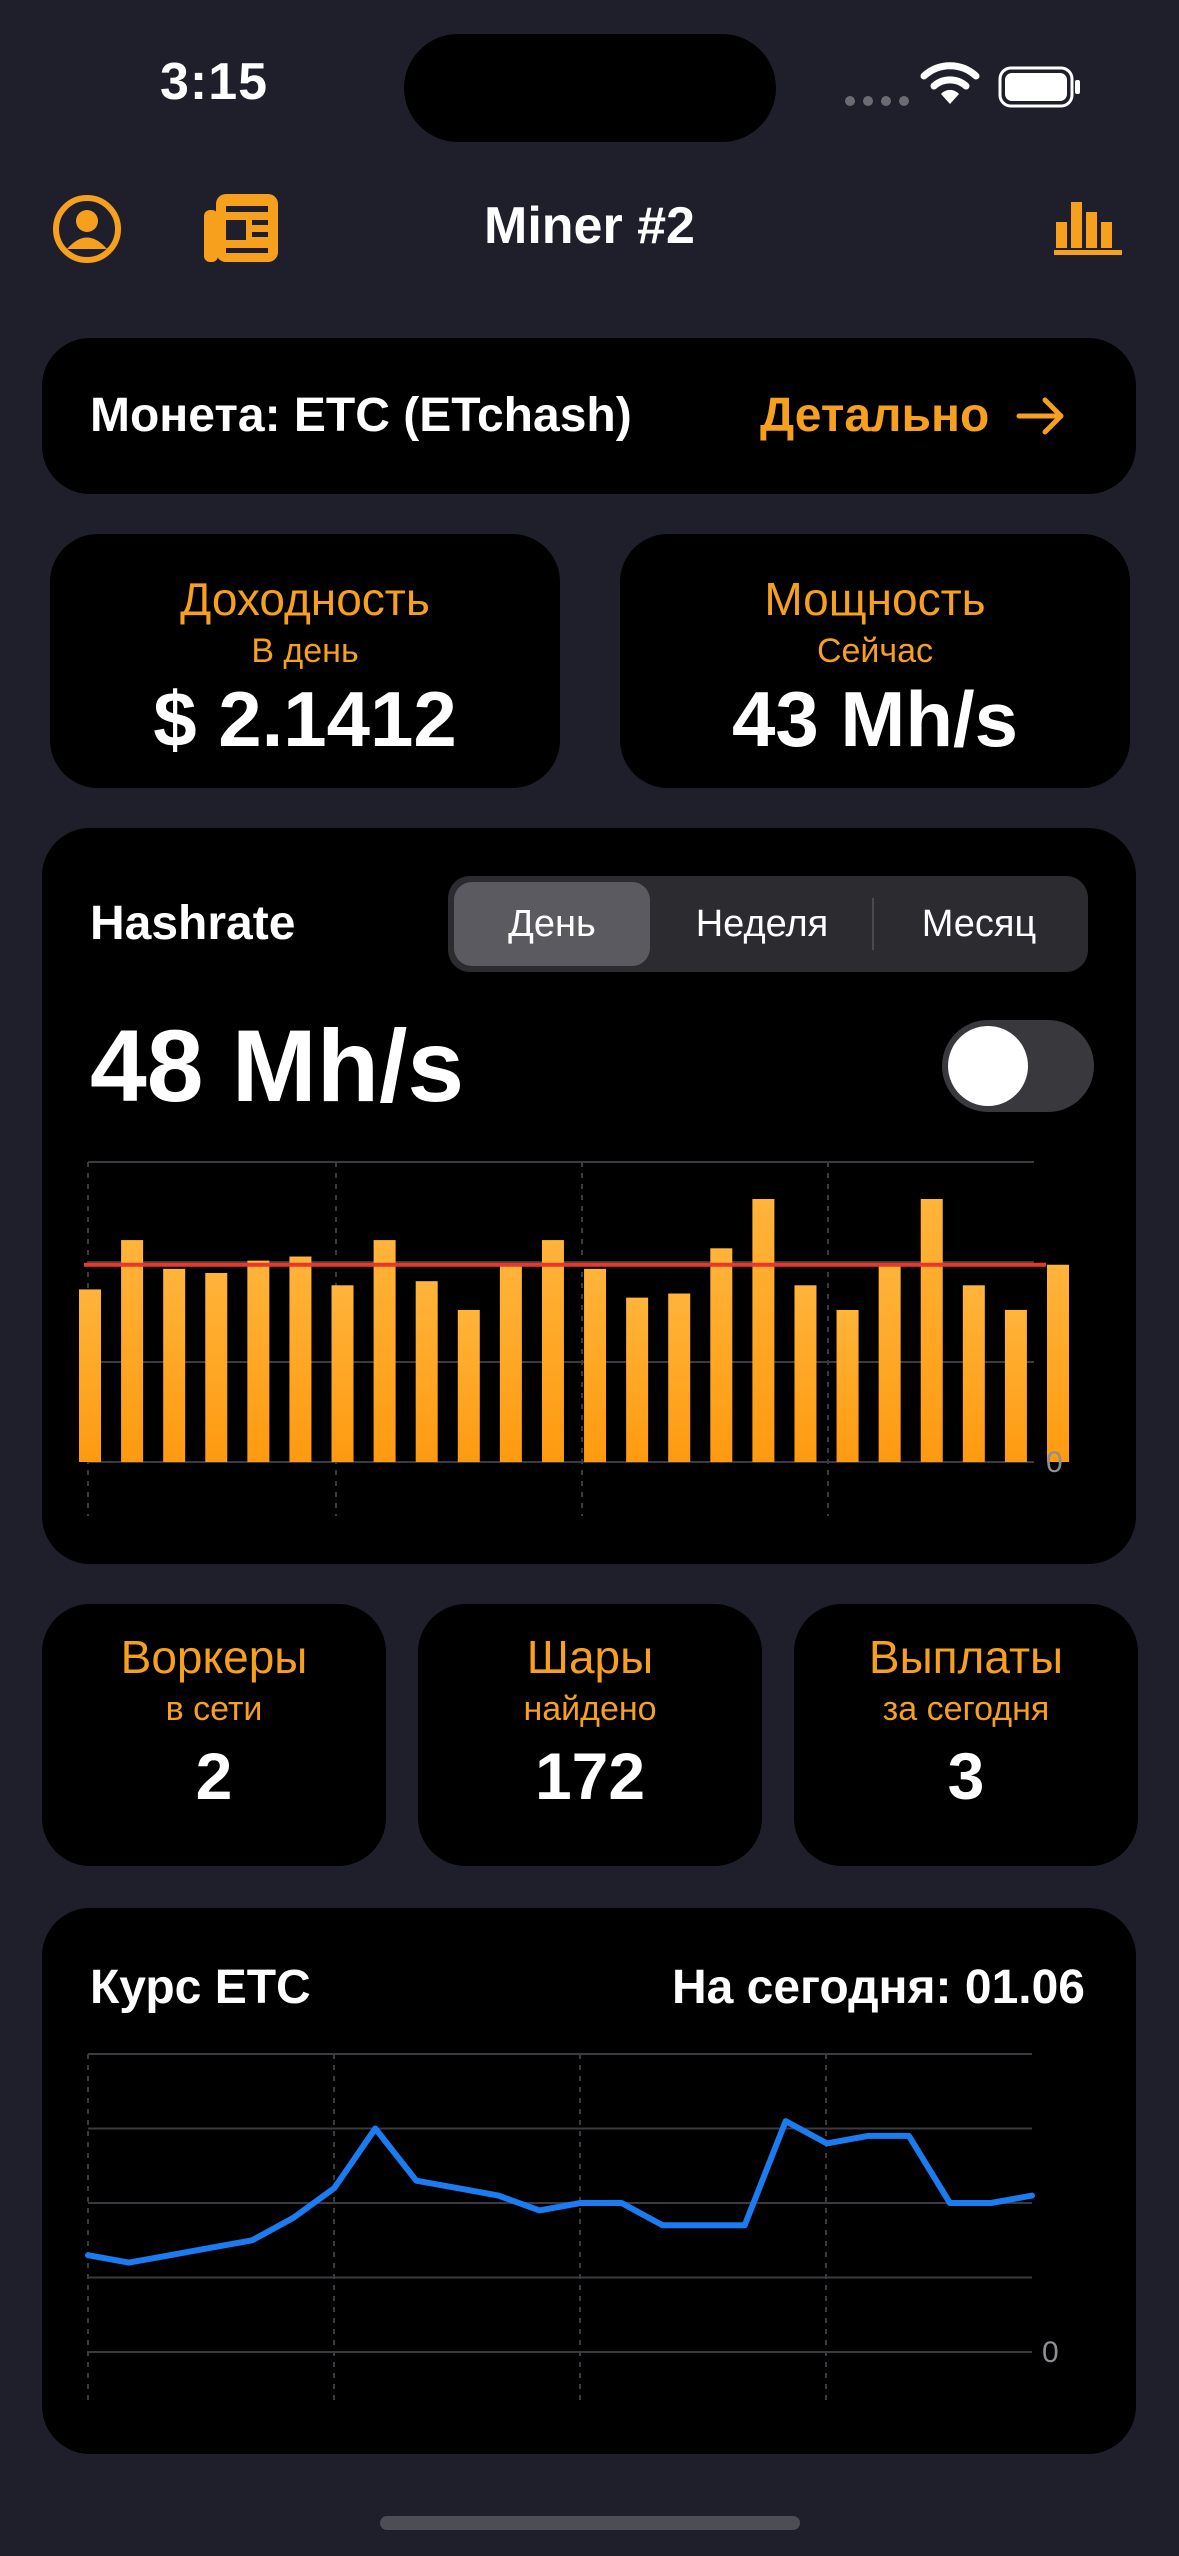 This screenshot has width=1179, height=2556. Describe the element at coordinates (560, 2192) in the screenshot. I see `rate-line-series` at that location.